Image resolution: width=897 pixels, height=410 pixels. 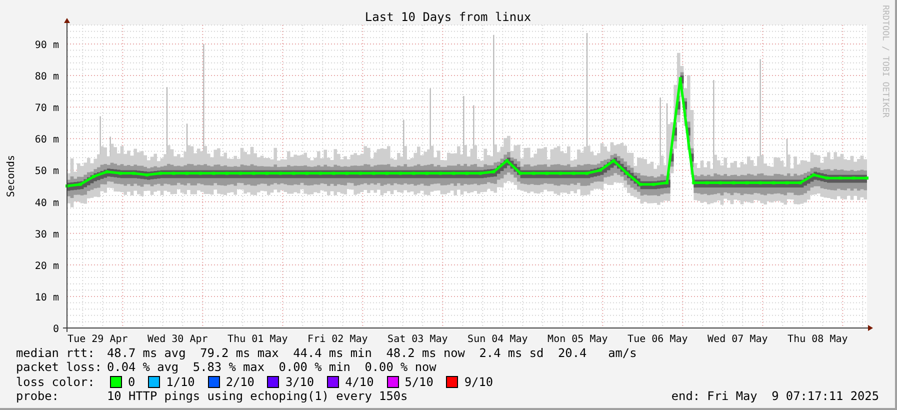 What do you see at coordinates (56, 353) in the screenshot?
I see `stat-label: median rtt:` at bounding box center [56, 353].